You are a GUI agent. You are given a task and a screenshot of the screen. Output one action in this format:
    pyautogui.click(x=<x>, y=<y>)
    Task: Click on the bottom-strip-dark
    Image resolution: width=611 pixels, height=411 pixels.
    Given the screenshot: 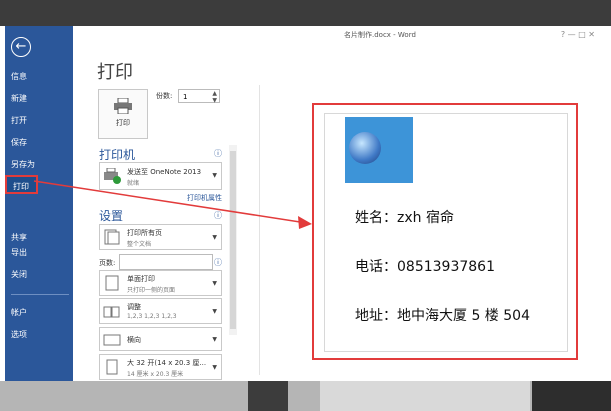 What is the action you would take?
    pyautogui.click(x=268, y=396)
    